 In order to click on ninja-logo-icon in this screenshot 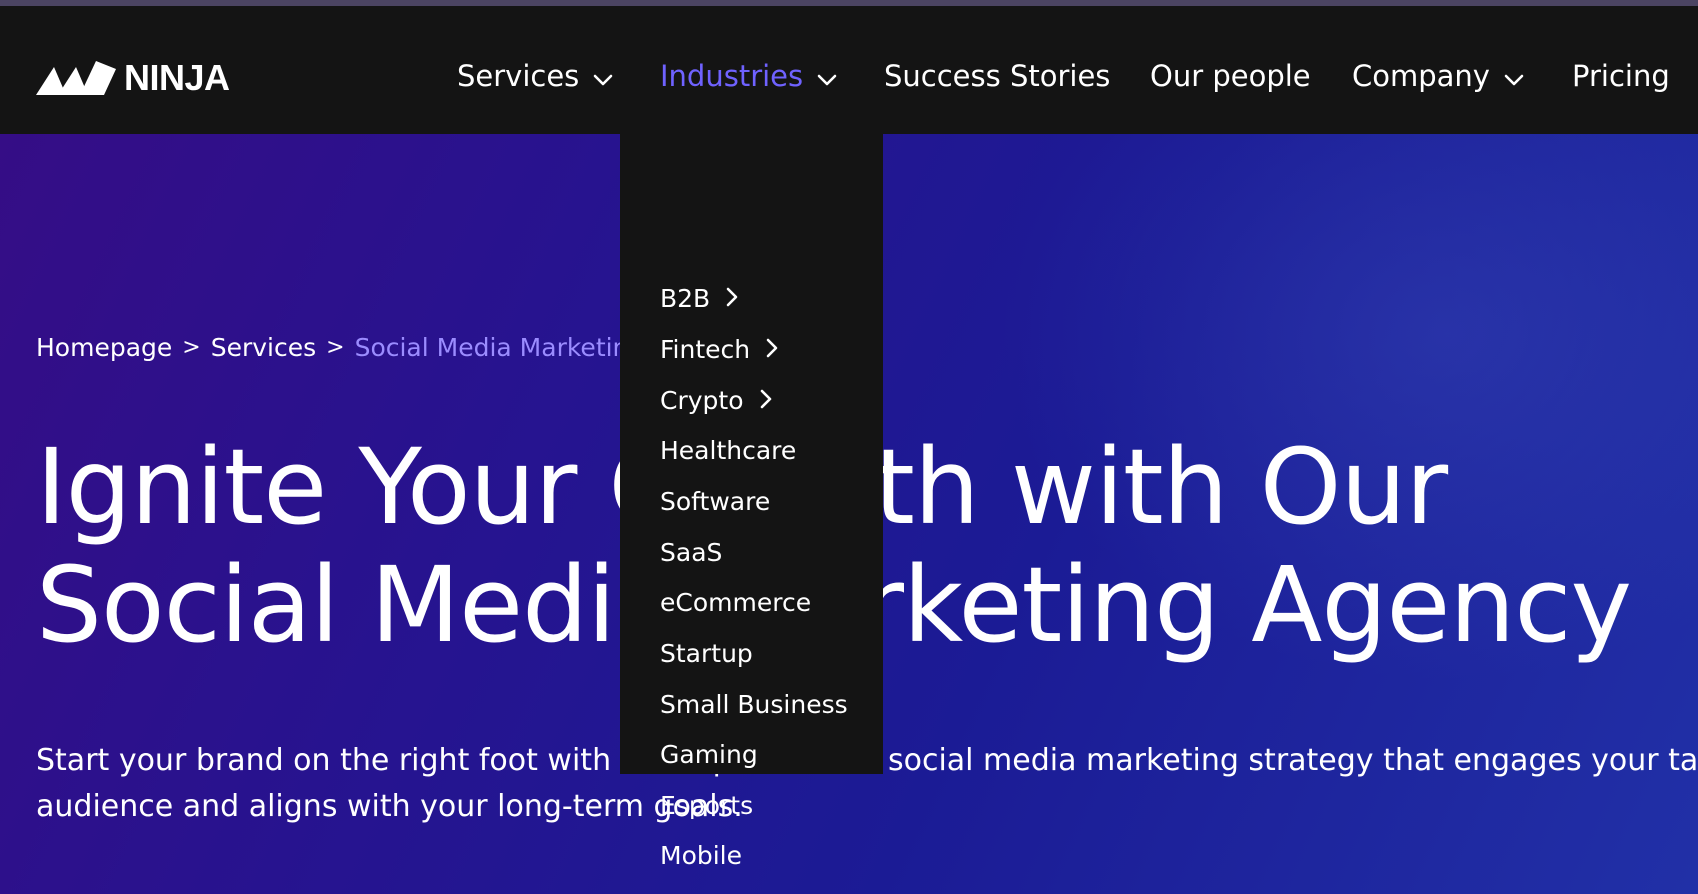, I will do `click(76, 78)`.